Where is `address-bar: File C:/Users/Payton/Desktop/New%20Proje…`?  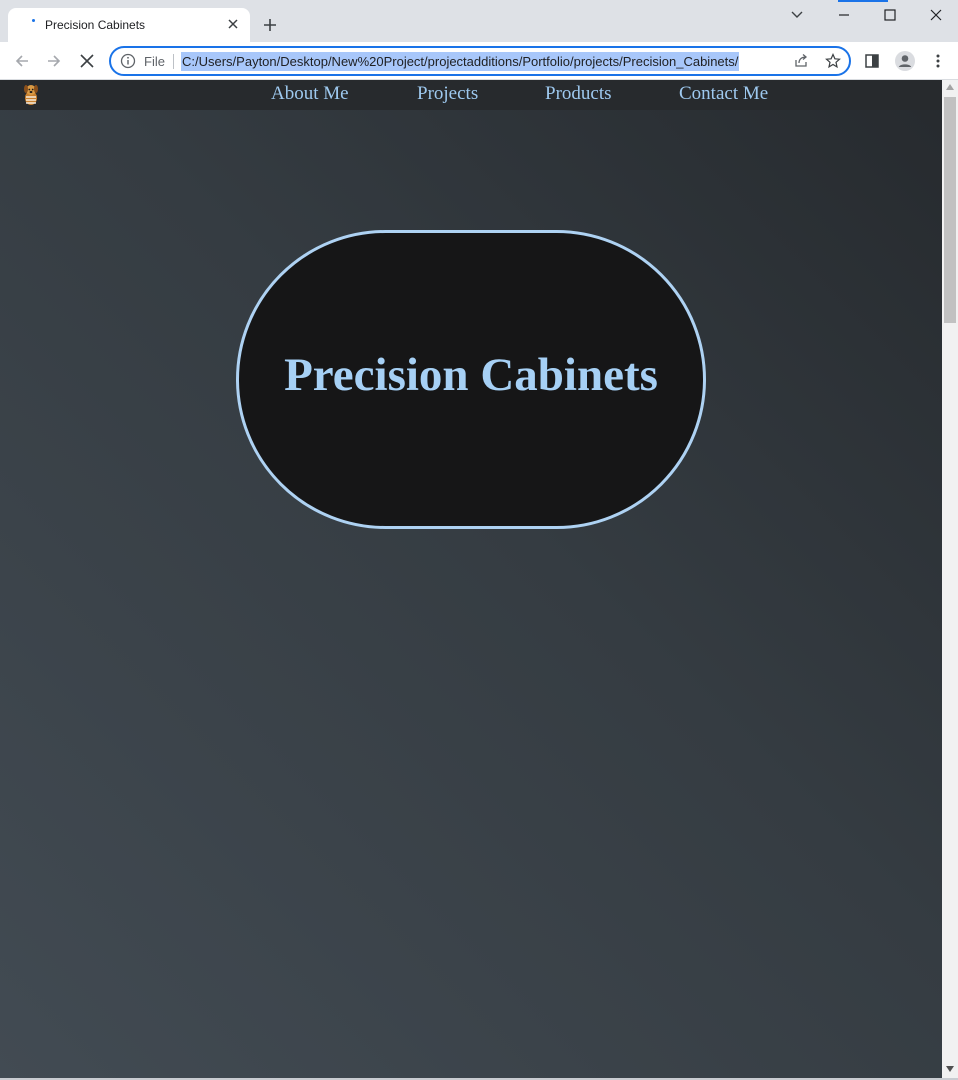 address-bar: File C:/Users/Payton/Desktop/New%20Proje… is located at coordinates (480, 61).